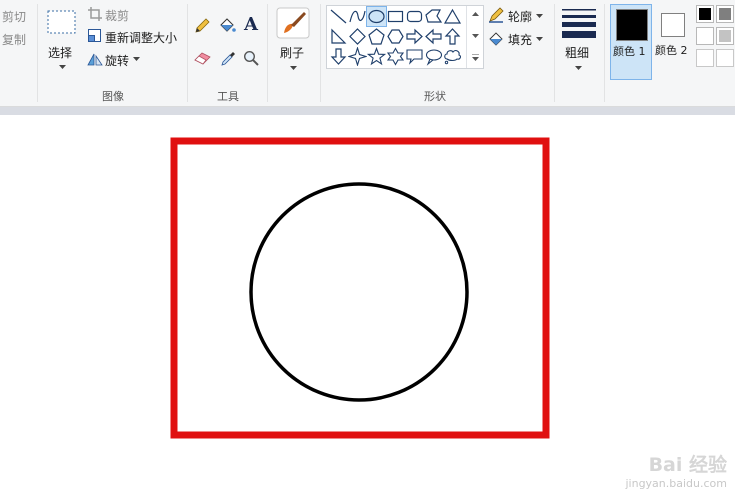  I want to click on copy-button: 复制, so click(14, 39).